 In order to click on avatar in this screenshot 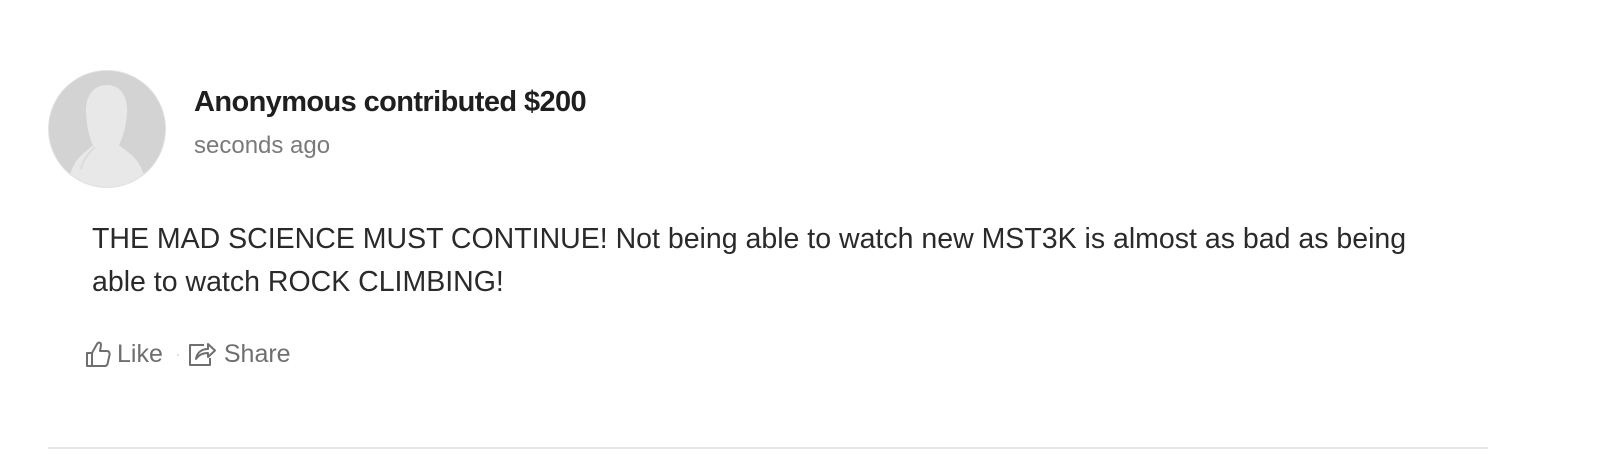, I will do `click(107, 129)`.